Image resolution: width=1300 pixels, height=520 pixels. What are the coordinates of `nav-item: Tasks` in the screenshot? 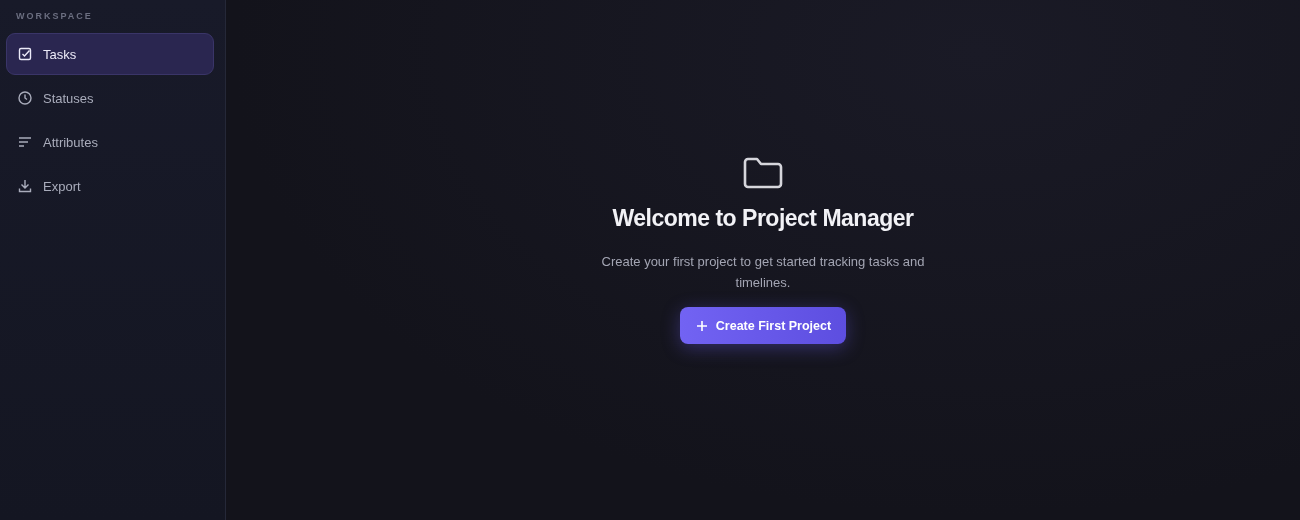 It's located at (110, 54).